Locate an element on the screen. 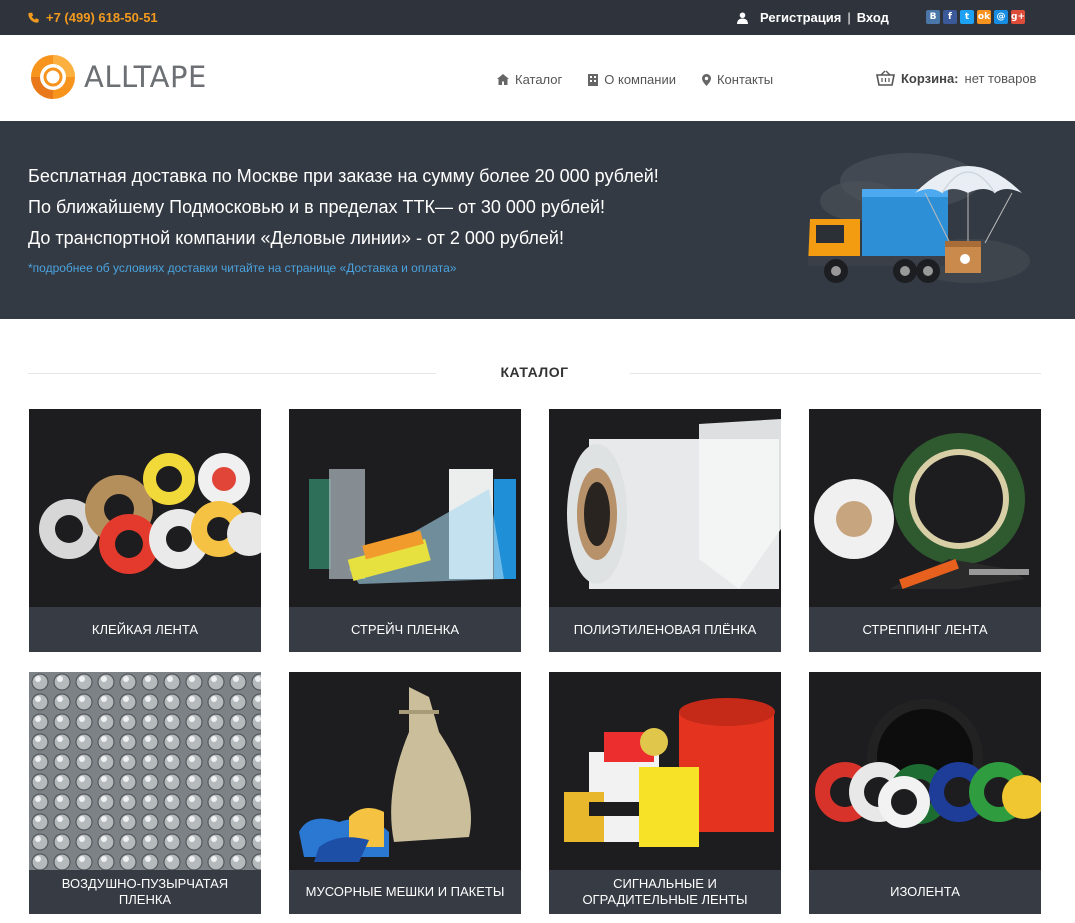  twitter-icon: t is located at coordinates (967, 17).